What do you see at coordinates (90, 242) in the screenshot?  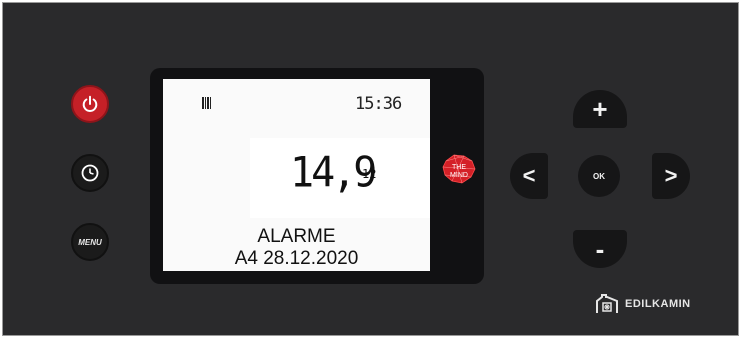 I see `menu-button: MENU` at bounding box center [90, 242].